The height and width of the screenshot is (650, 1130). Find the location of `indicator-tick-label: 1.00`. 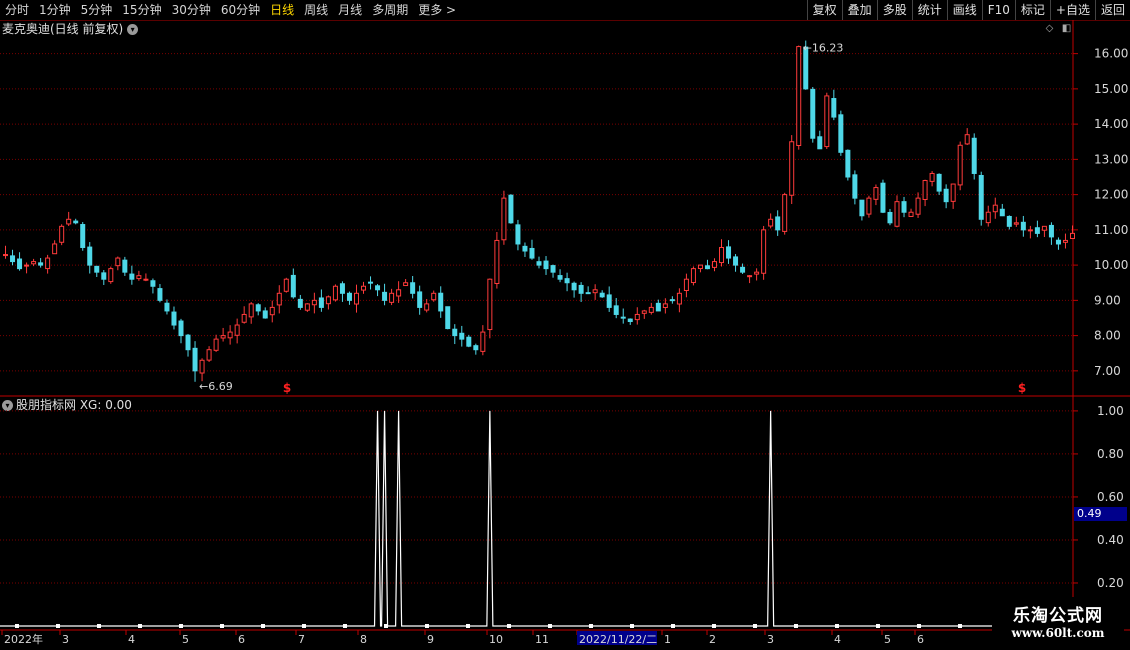

indicator-tick-label: 1.00 is located at coordinates (1110, 411).